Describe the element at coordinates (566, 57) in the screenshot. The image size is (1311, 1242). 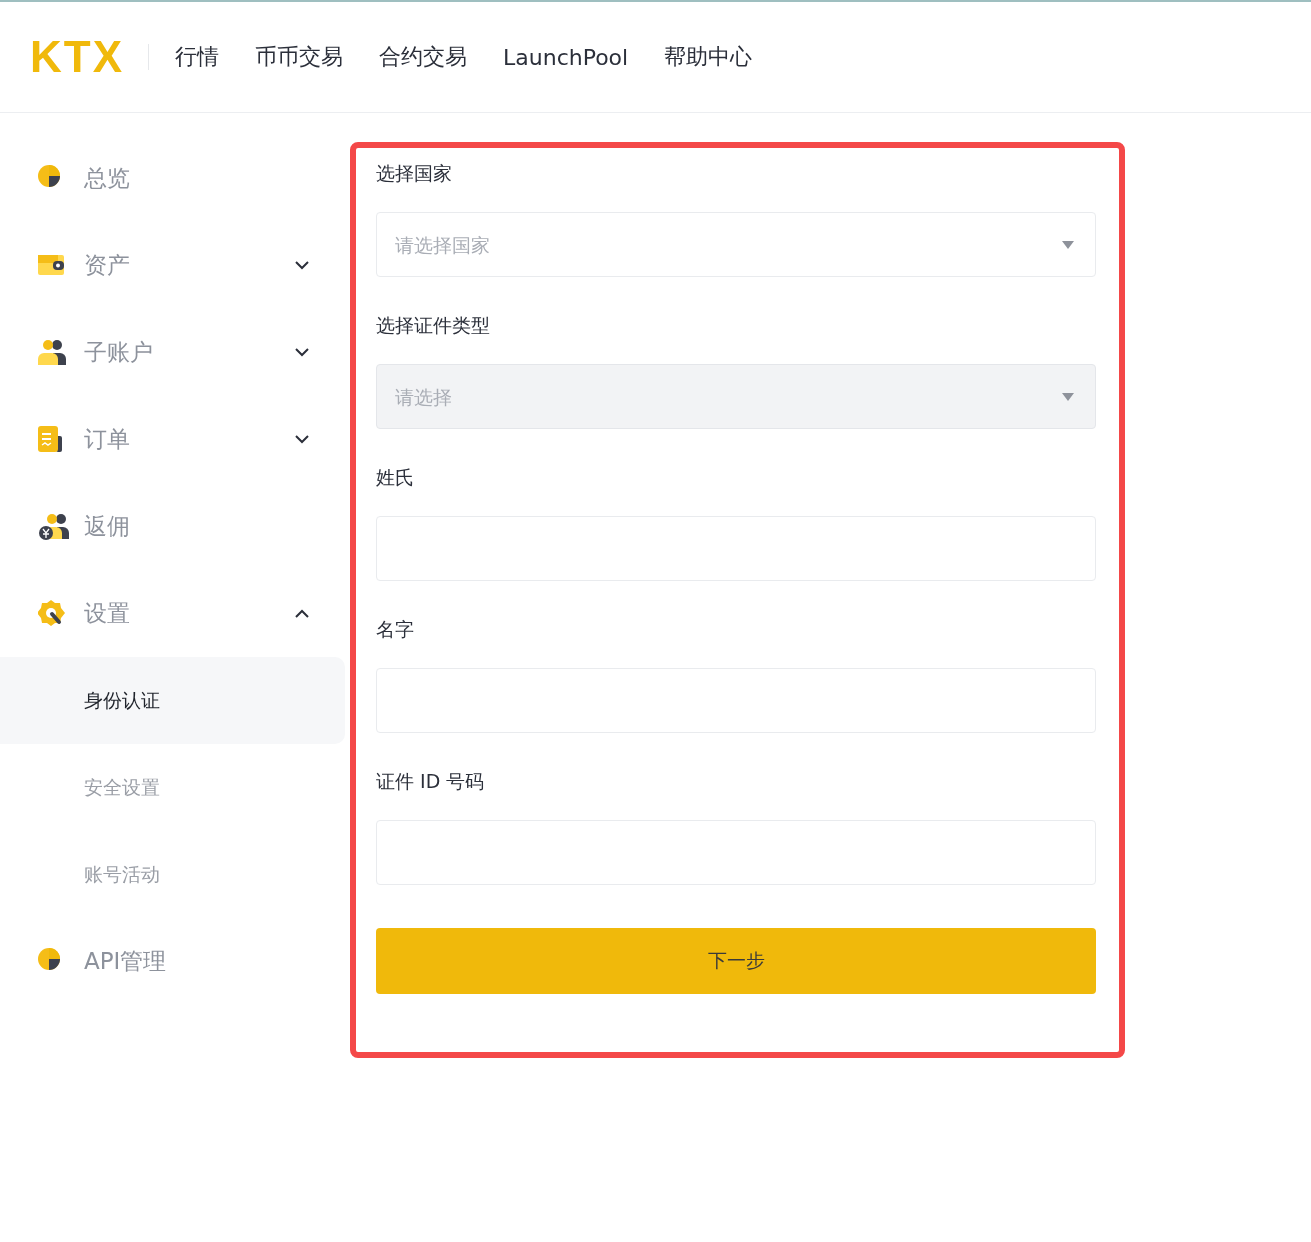
I see `nav-link: LaunchPool` at that location.